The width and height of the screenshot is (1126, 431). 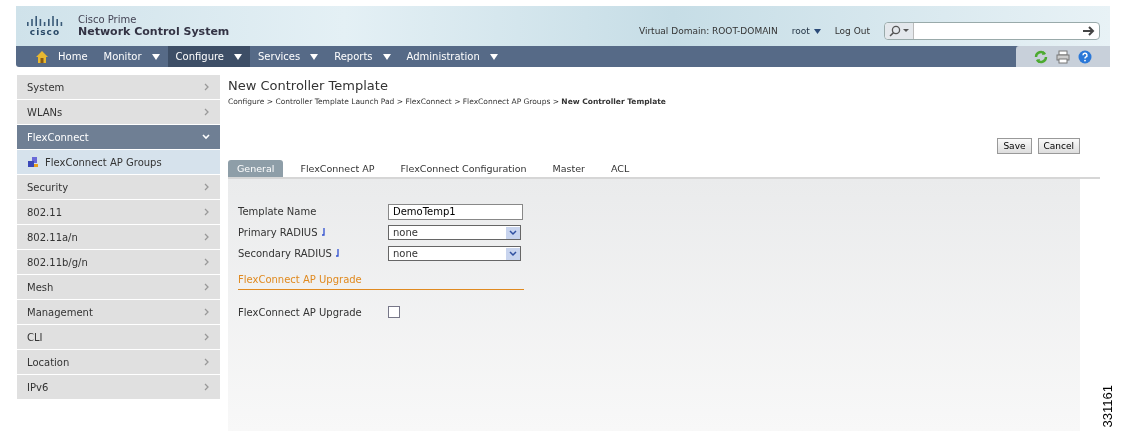 I want to click on help-icon, so click(x=1085, y=56).